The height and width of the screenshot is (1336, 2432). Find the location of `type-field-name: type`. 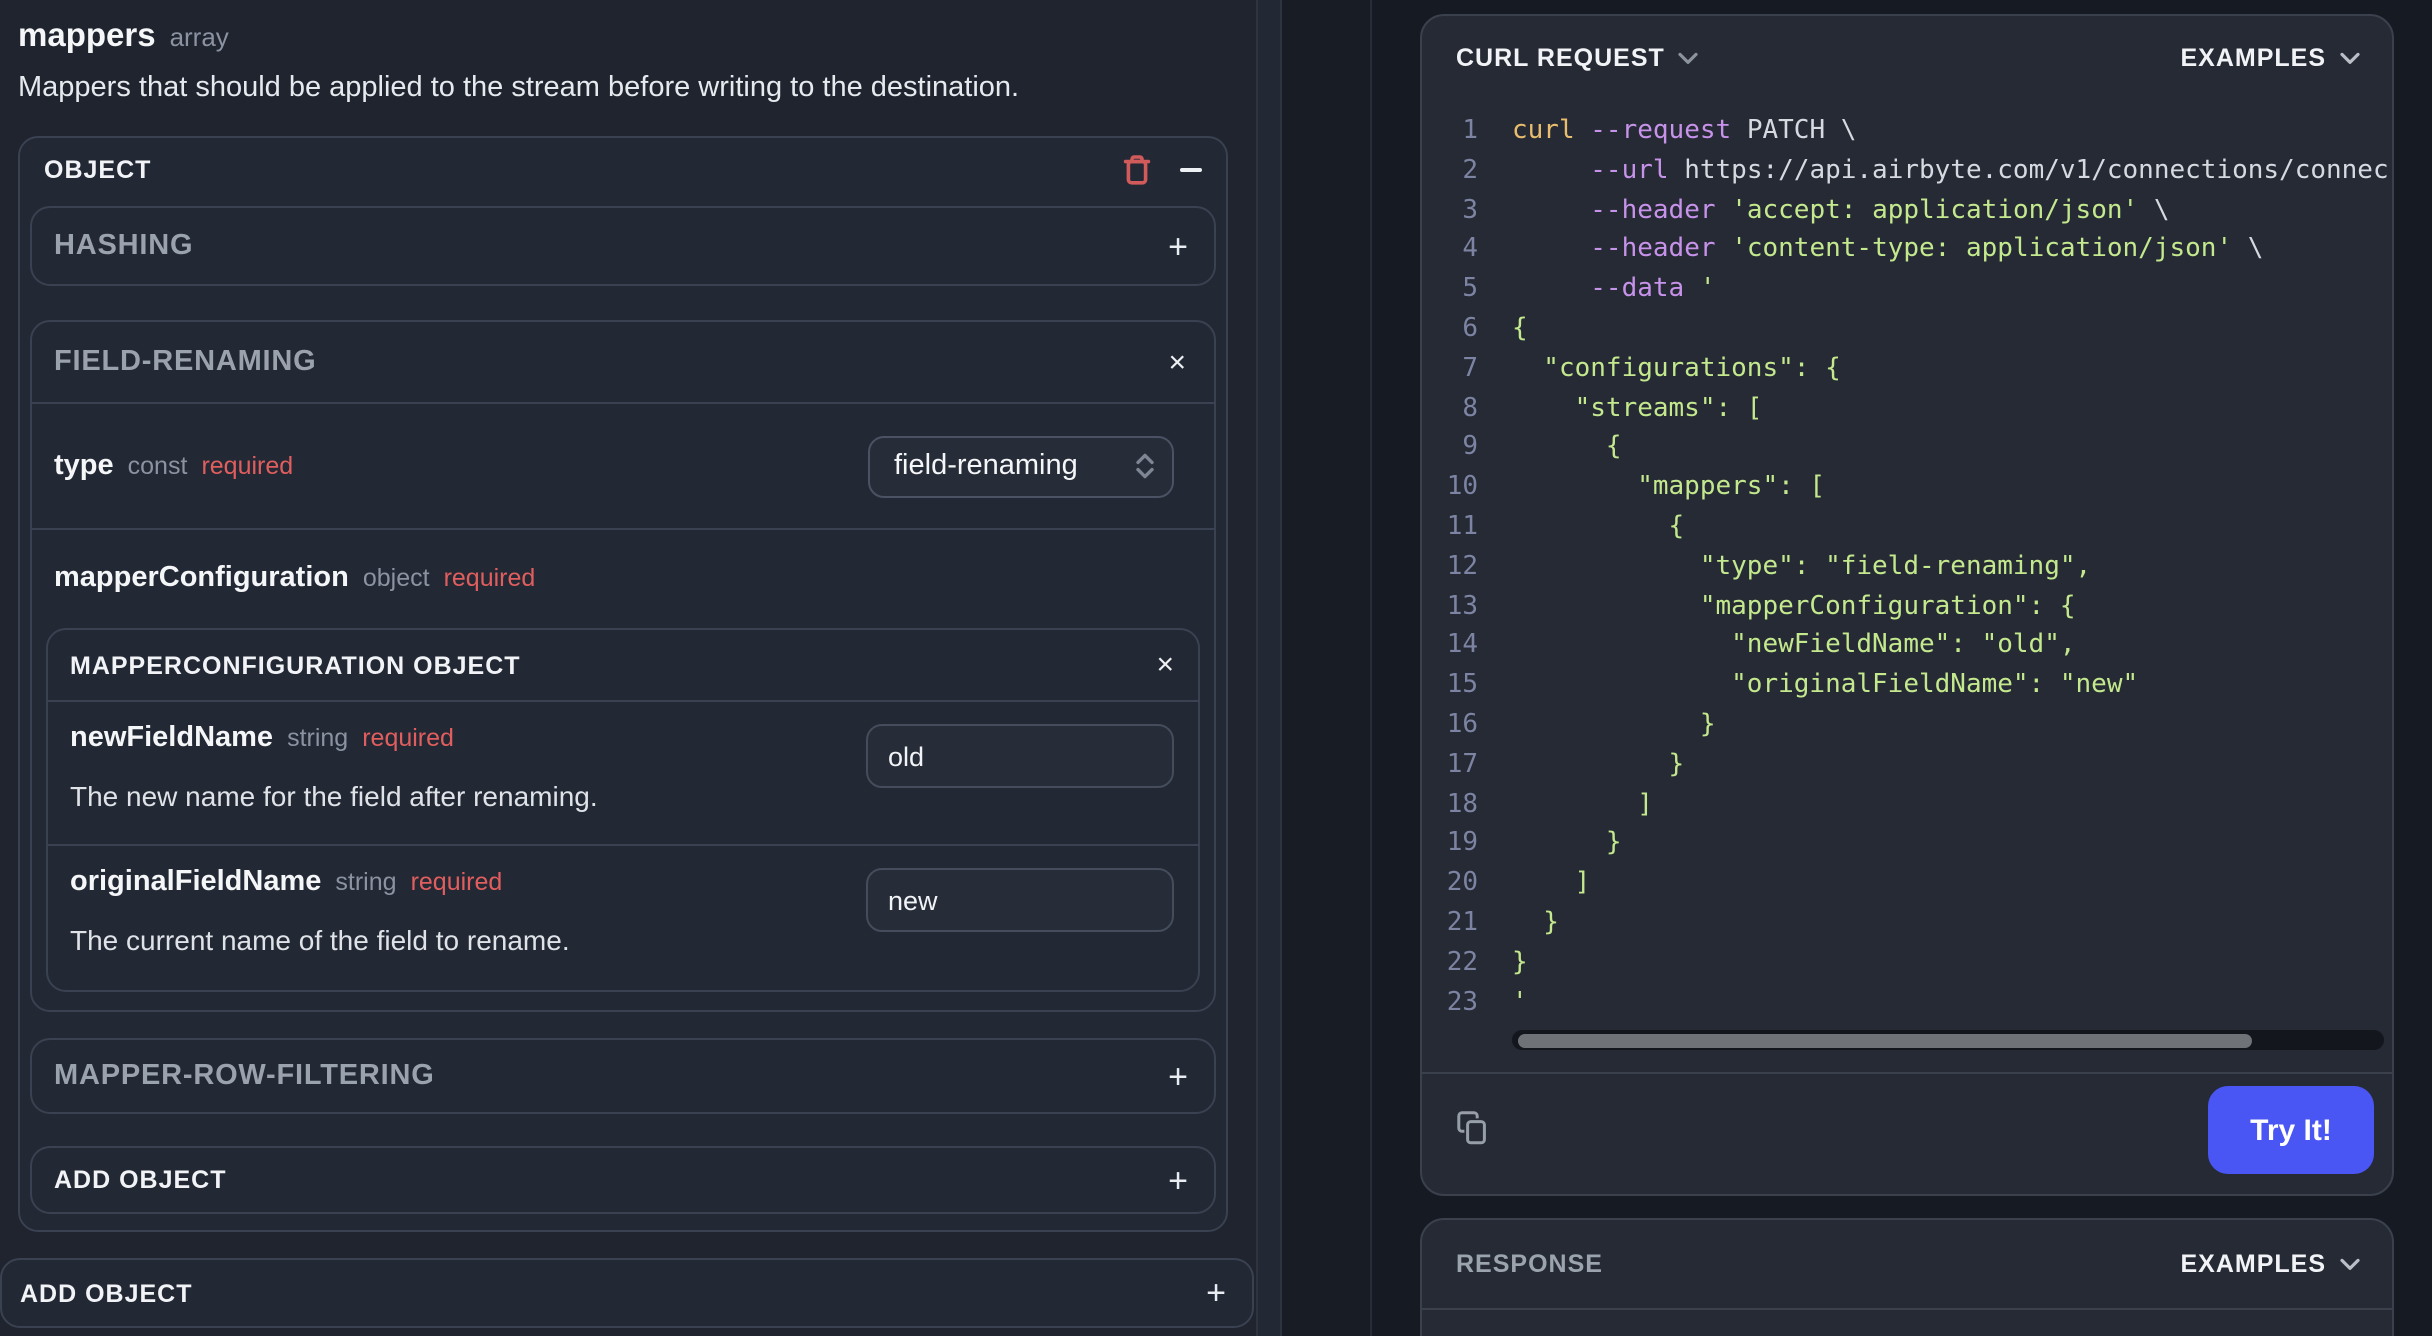

type-field-name: type is located at coordinates (84, 466).